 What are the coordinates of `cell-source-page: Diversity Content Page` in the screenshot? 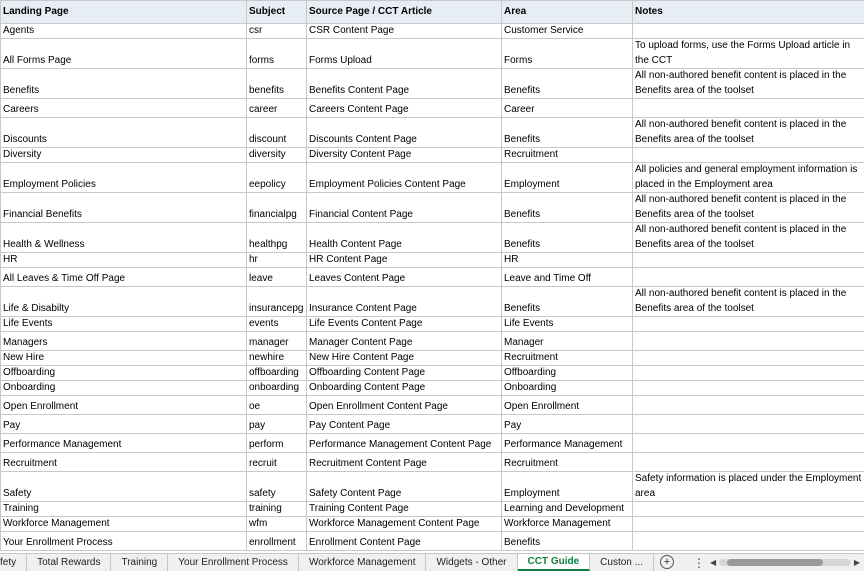 It's located at (404, 155).